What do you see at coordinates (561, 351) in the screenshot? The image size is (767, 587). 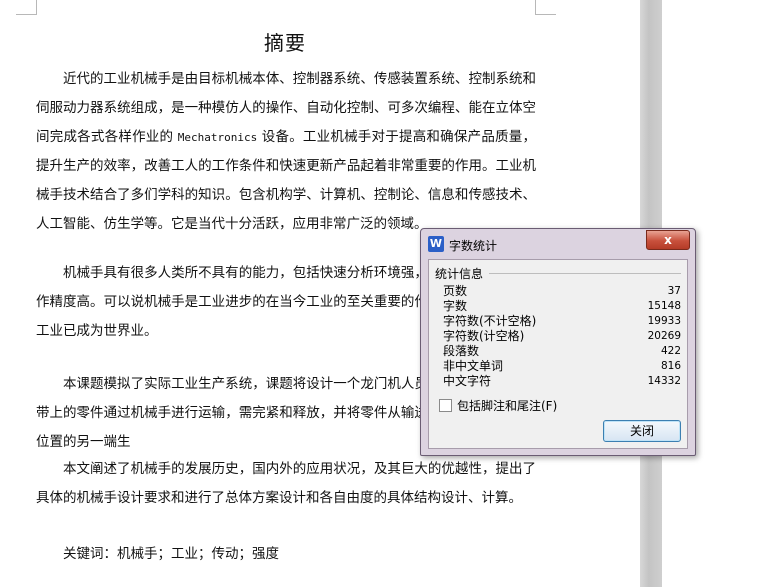 I see `stat-row-paragraphs: 段落数 422` at bounding box center [561, 351].